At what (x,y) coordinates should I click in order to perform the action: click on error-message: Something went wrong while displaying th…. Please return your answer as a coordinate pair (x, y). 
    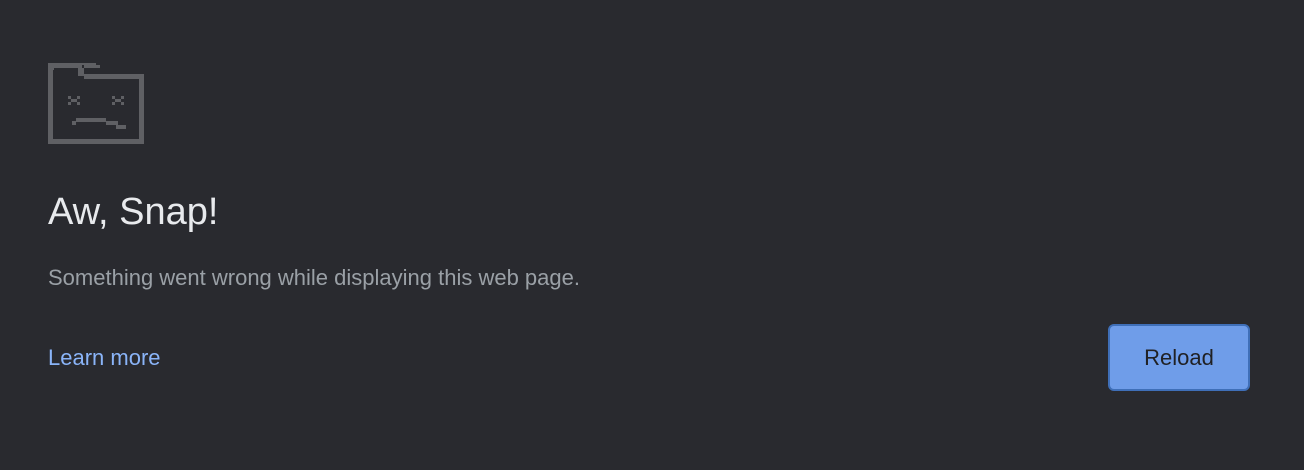
    Looking at the image, I should click on (314, 277).